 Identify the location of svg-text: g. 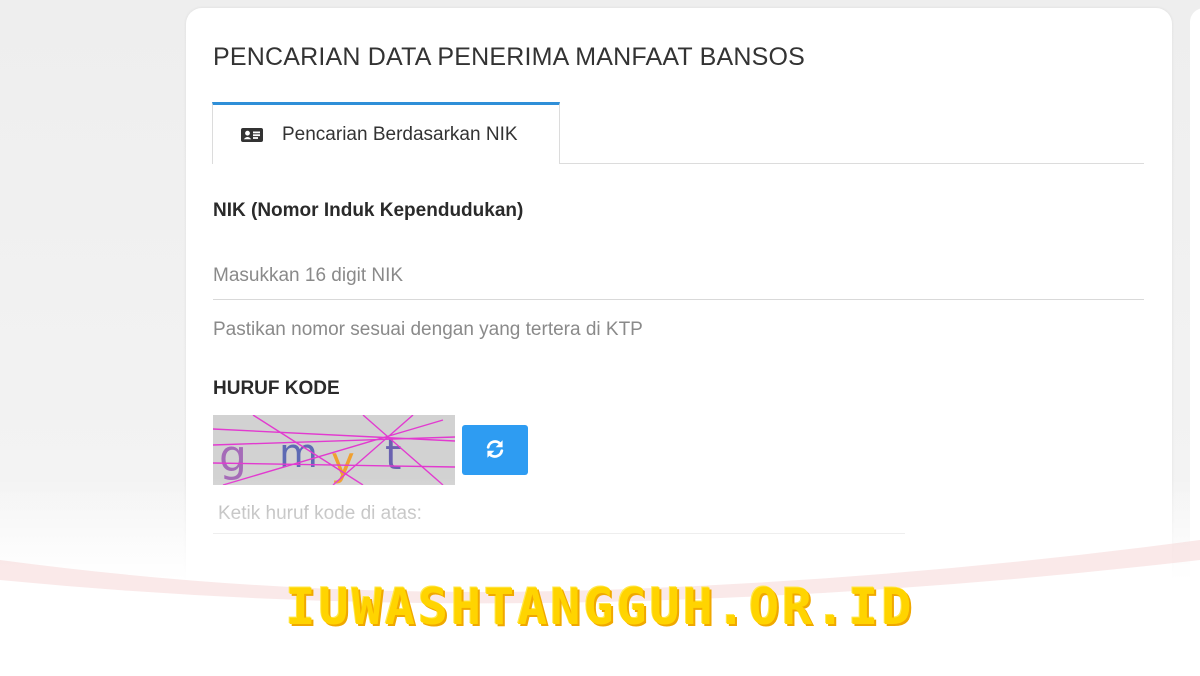
(233, 456).